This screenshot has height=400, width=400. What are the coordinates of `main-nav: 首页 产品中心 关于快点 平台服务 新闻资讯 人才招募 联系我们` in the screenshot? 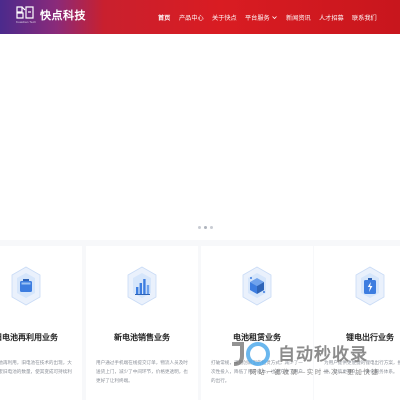 It's located at (271, 17).